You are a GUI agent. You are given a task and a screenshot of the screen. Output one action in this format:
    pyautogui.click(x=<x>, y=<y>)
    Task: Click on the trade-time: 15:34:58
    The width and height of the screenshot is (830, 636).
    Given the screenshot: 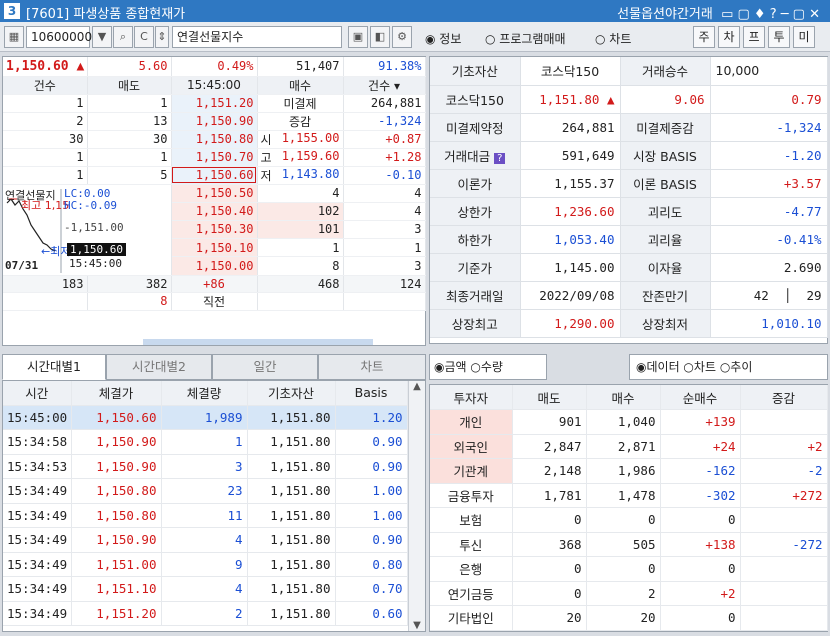 What is the action you would take?
    pyautogui.click(x=37, y=442)
    